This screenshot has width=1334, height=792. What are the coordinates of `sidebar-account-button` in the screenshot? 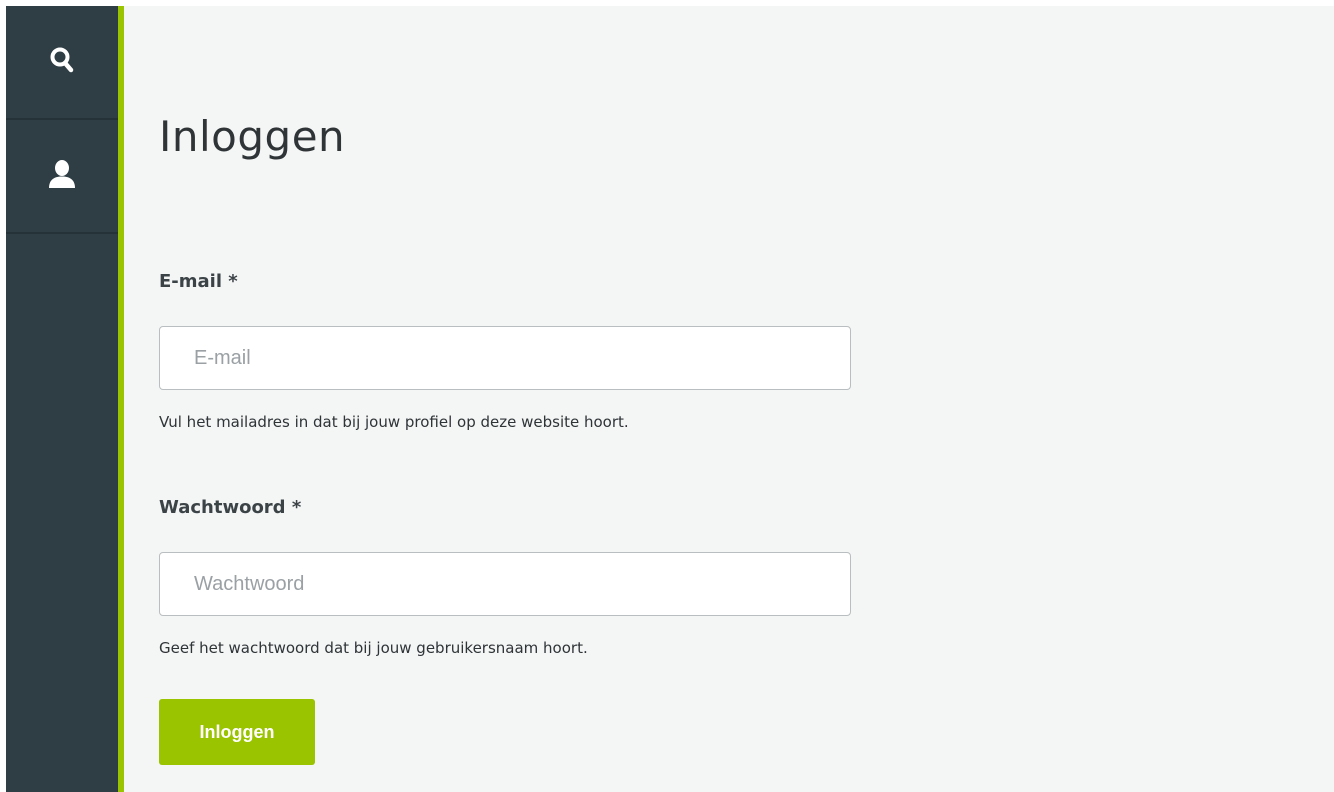 It's located at (62, 176).